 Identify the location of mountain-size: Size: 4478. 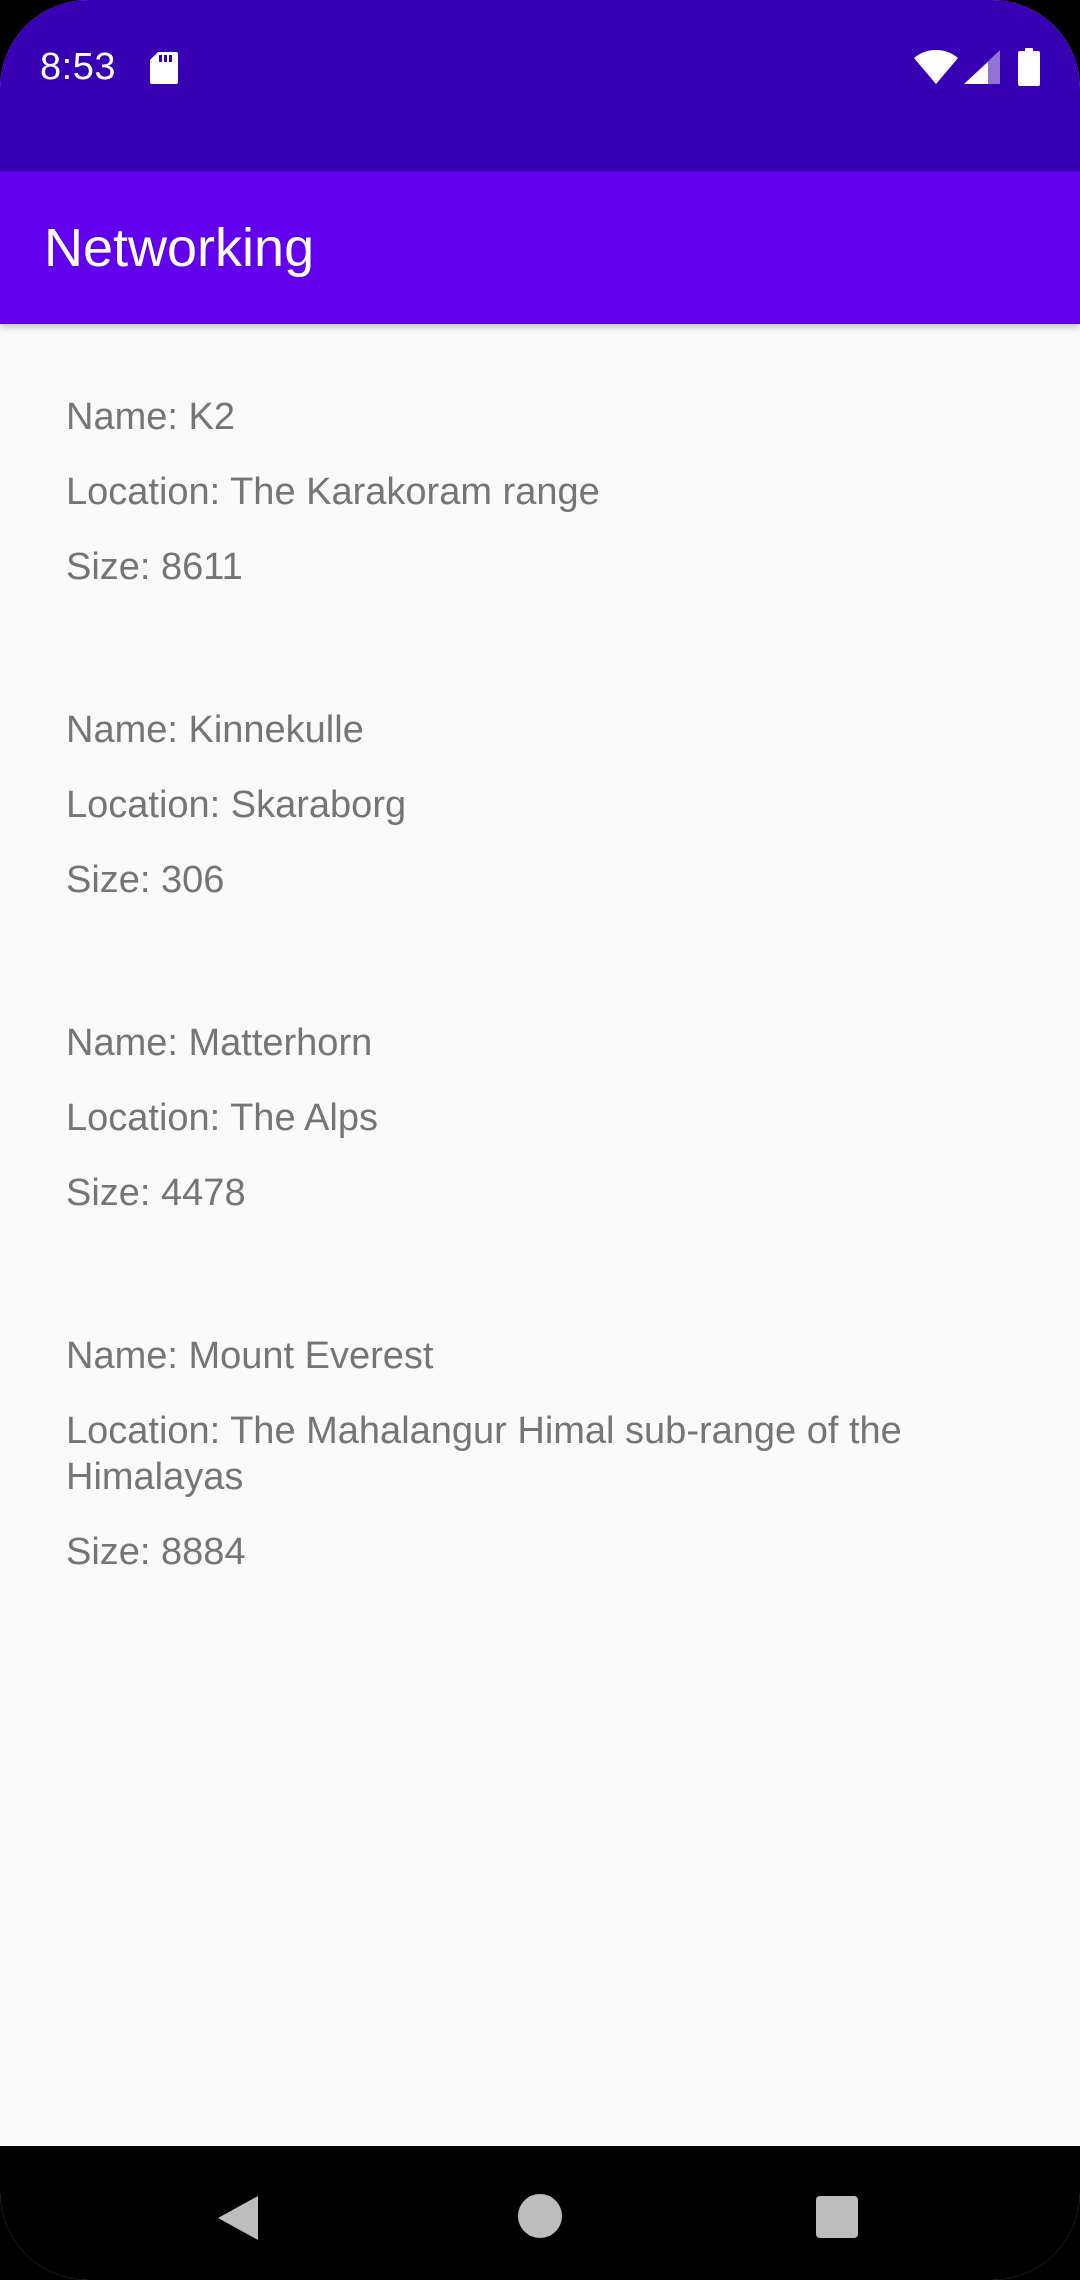
(156, 1193).